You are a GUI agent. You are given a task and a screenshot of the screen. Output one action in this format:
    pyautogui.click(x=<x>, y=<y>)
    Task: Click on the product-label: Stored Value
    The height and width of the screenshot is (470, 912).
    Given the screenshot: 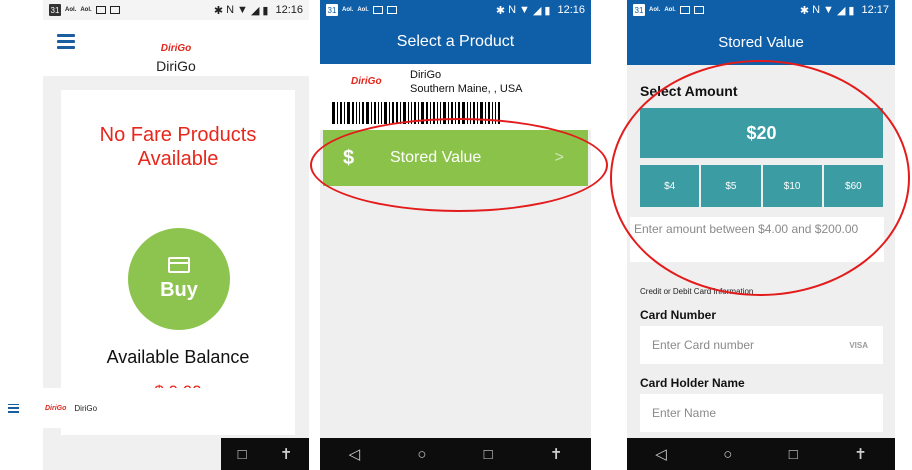 What is the action you would take?
    pyautogui.click(x=436, y=157)
    